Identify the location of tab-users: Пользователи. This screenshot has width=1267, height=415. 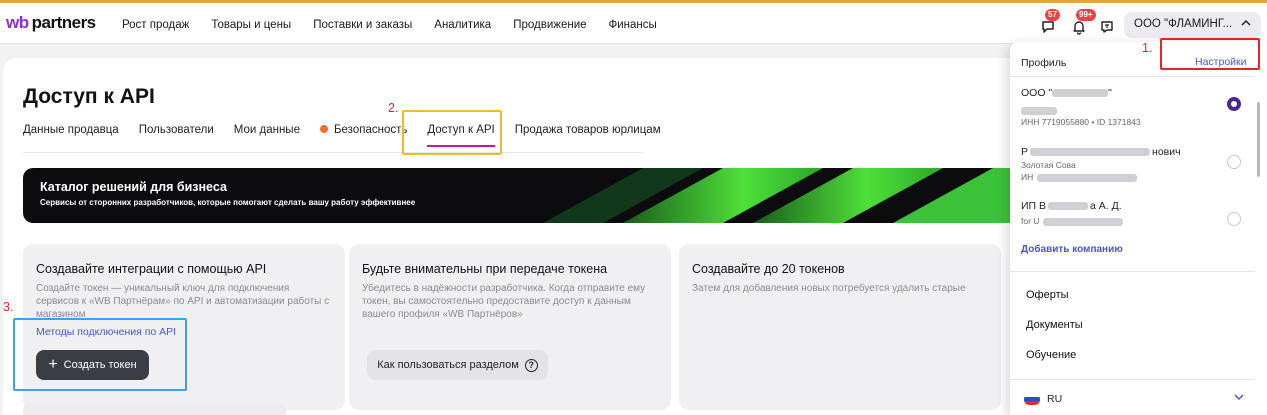
(176, 130).